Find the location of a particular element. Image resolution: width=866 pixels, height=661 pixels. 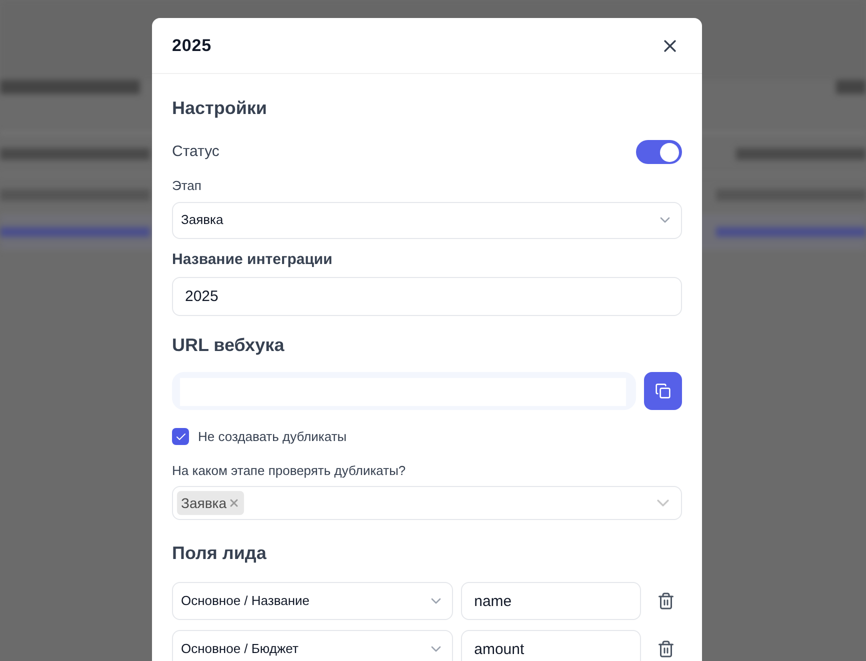

integration-name-input: 2025 is located at coordinates (427, 296).